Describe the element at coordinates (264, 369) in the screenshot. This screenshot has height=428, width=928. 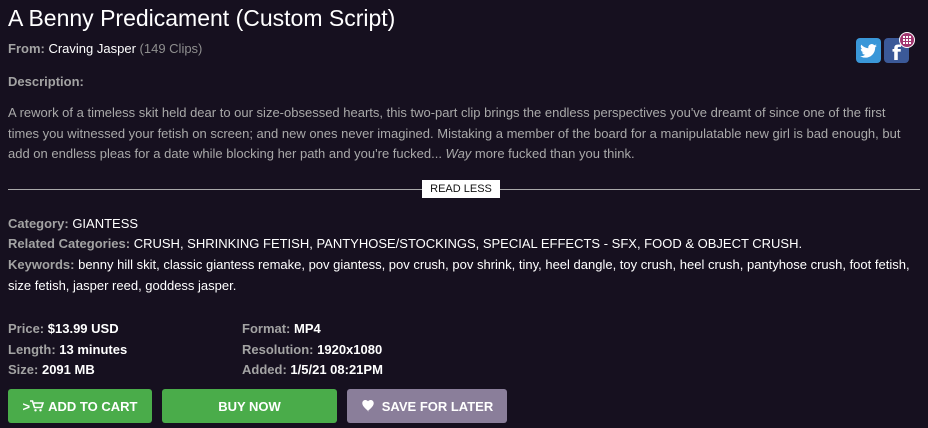
I see `added-label: Added:` at that location.